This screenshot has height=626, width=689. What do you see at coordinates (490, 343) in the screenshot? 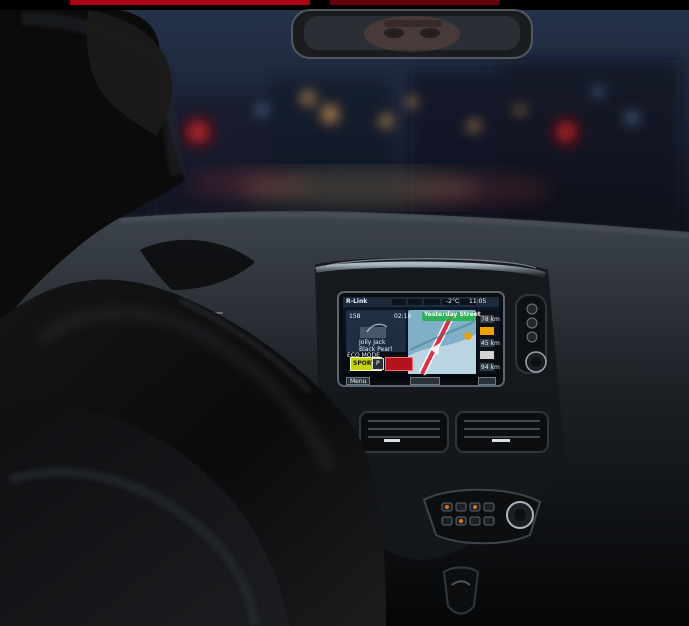
I see `nav-distance-2: 45 km` at bounding box center [490, 343].